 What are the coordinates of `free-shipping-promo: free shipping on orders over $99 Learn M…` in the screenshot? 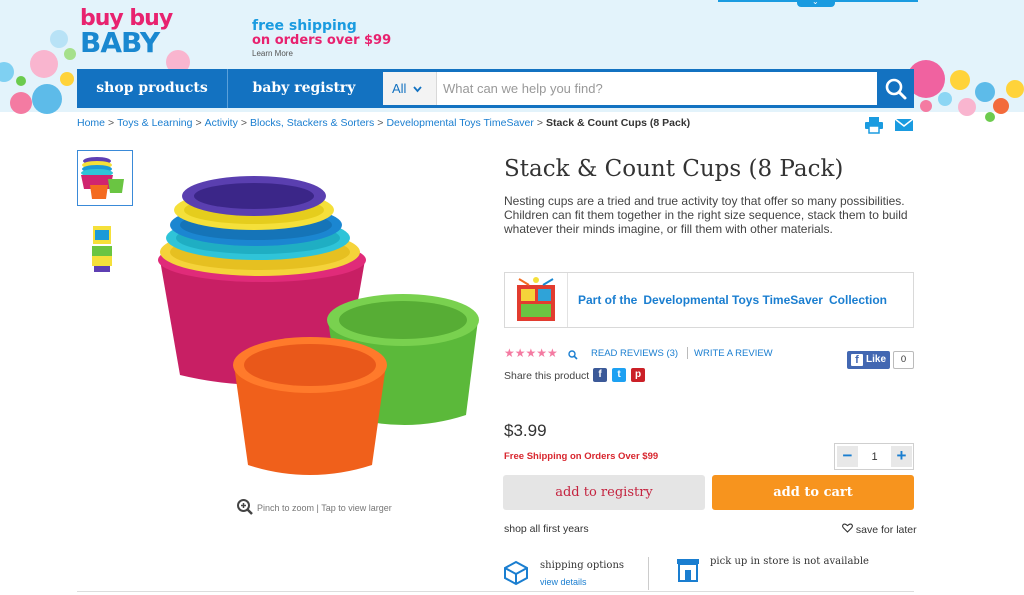 It's located at (321, 38).